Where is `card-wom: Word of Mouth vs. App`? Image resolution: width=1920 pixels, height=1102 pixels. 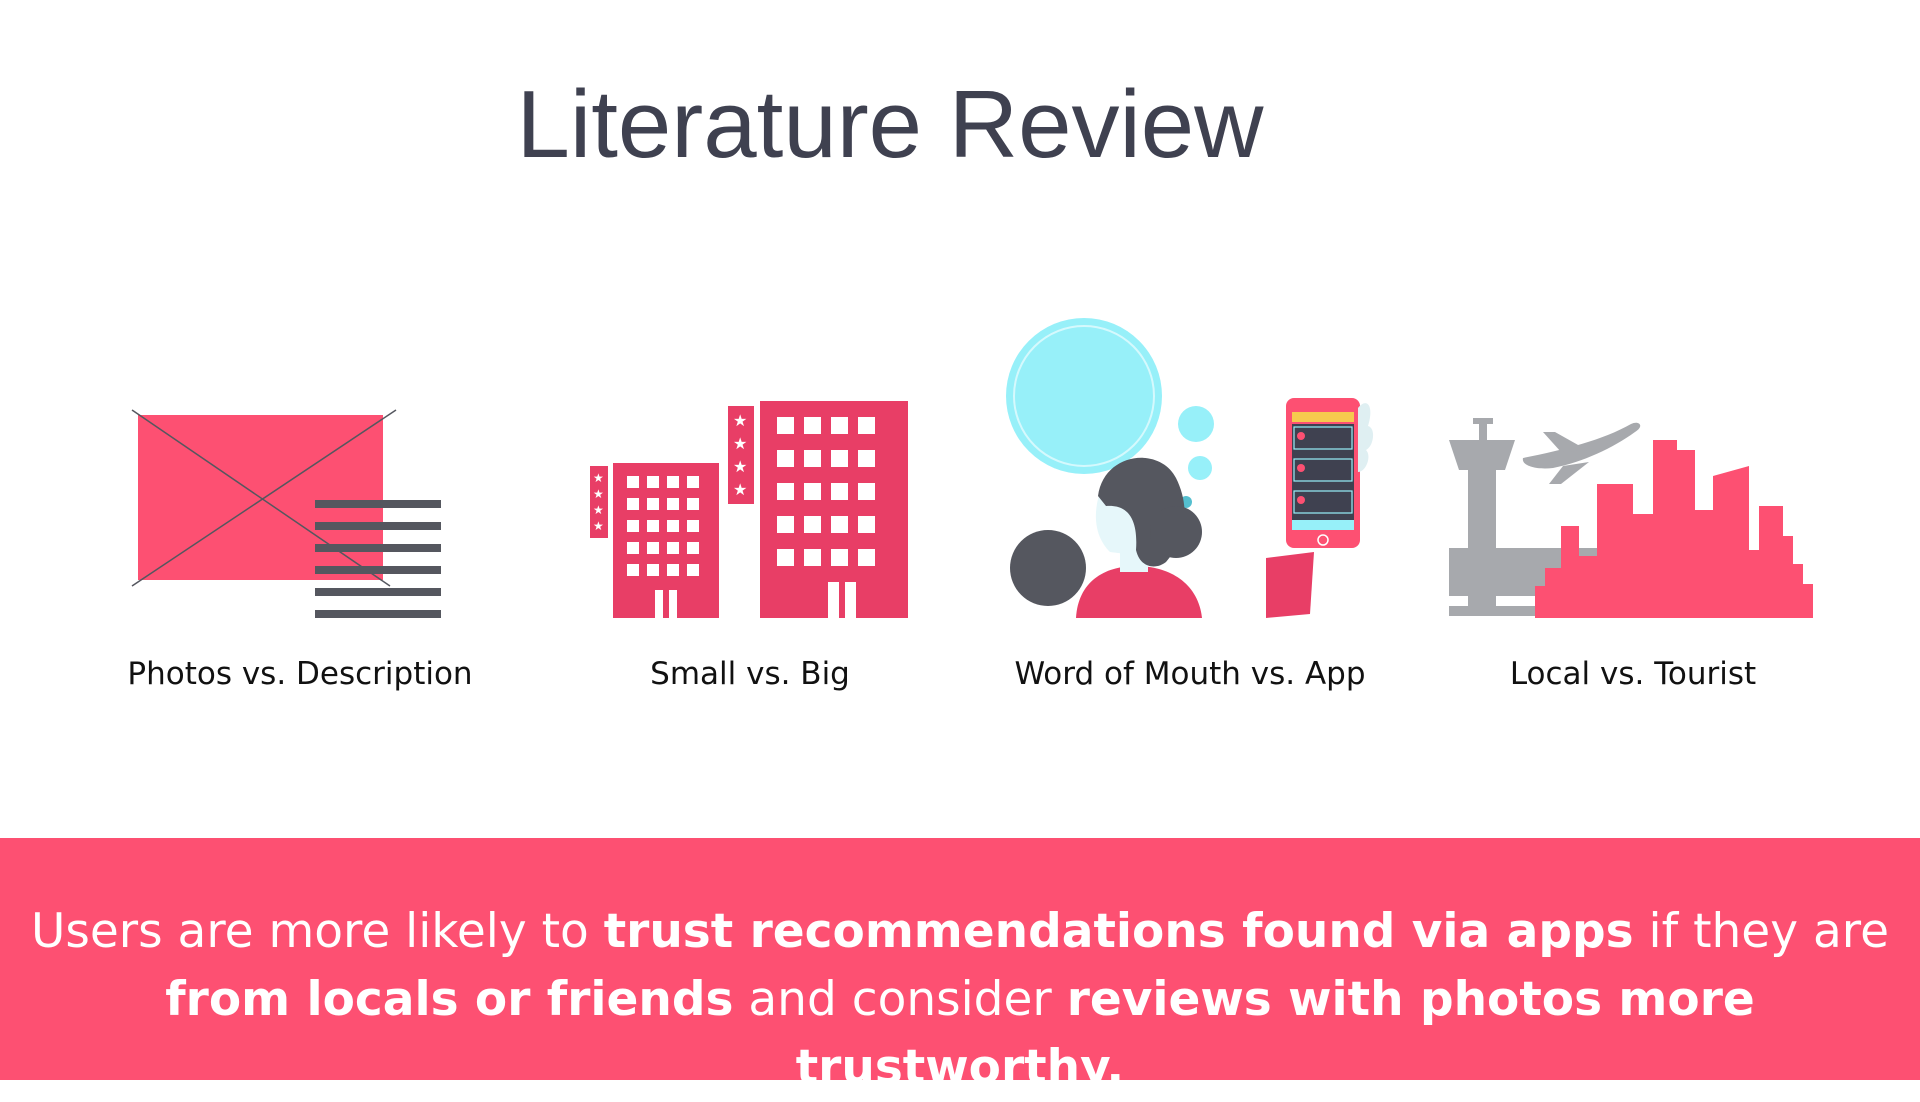
card-wom: Word of Mouth vs. App is located at coordinates (1190, 510).